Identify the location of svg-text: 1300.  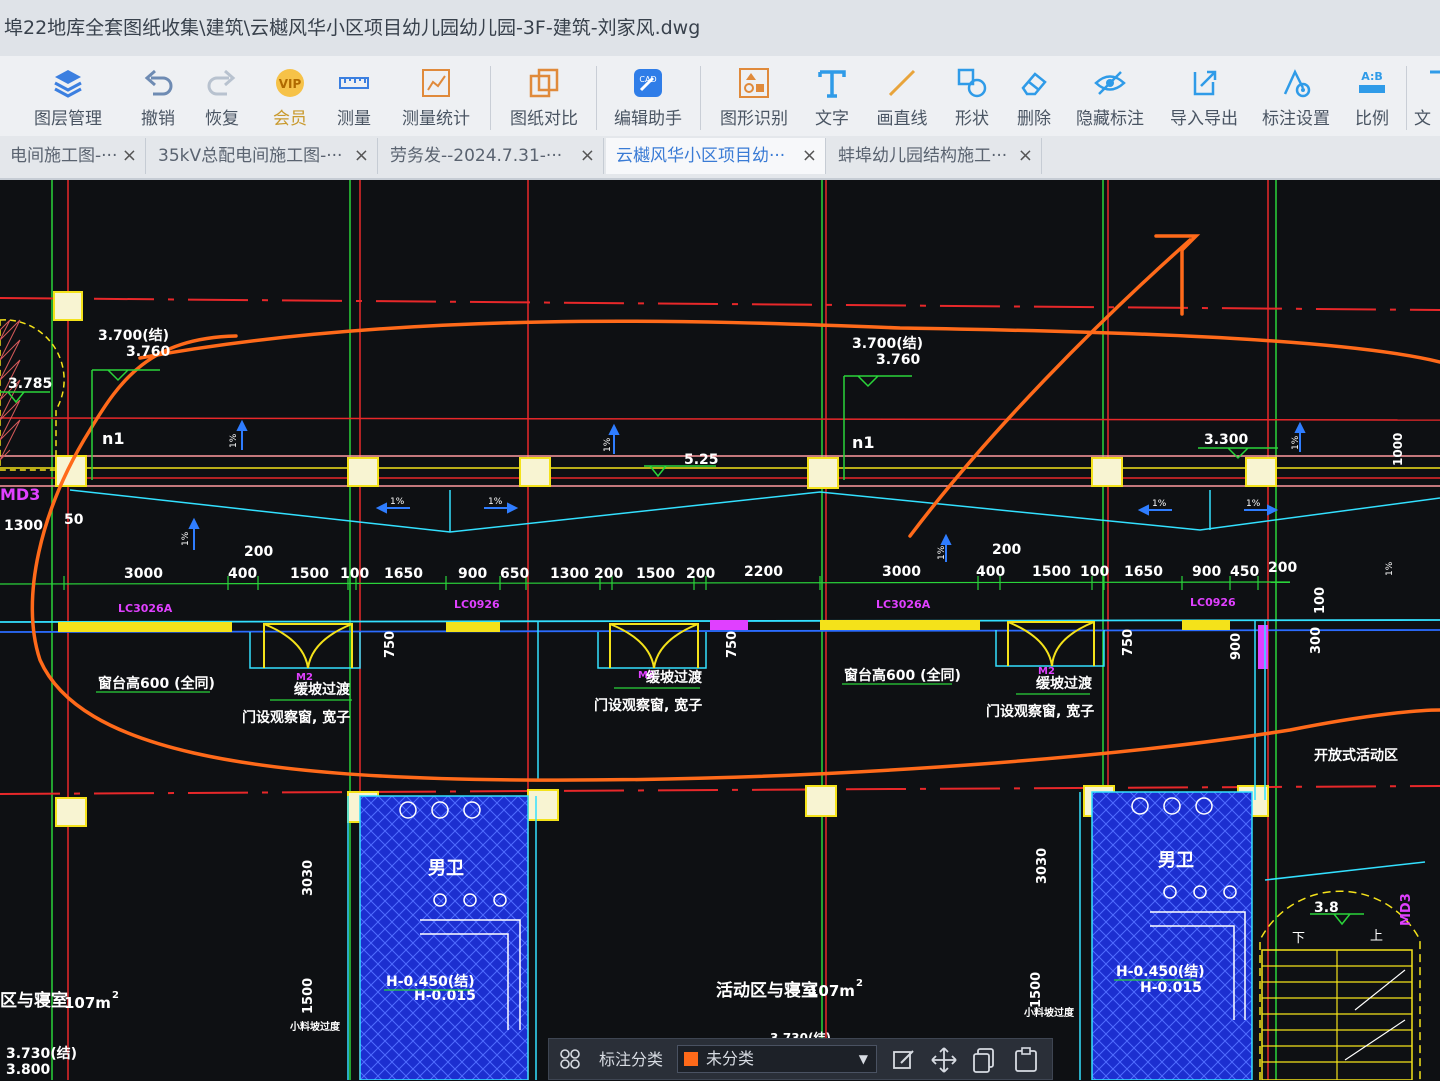
(569, 574).